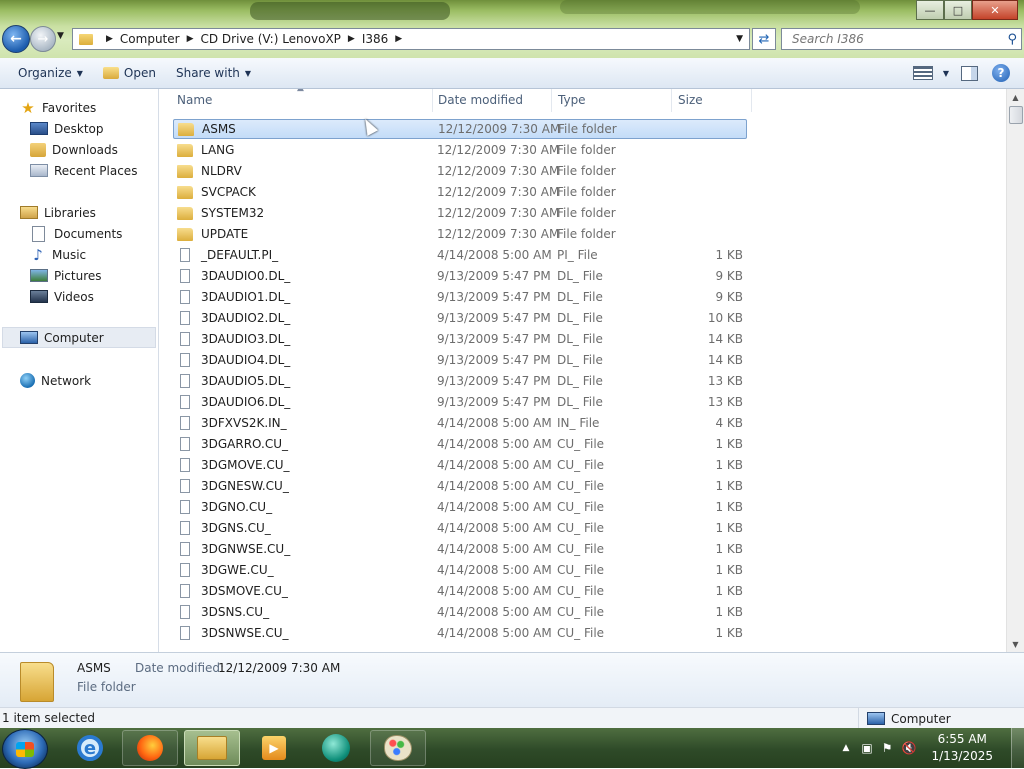  Describe the element at coordinates (1015, 370) in the screenshot. I see `vertical-scrollbar: ▲ ▼` at that location.